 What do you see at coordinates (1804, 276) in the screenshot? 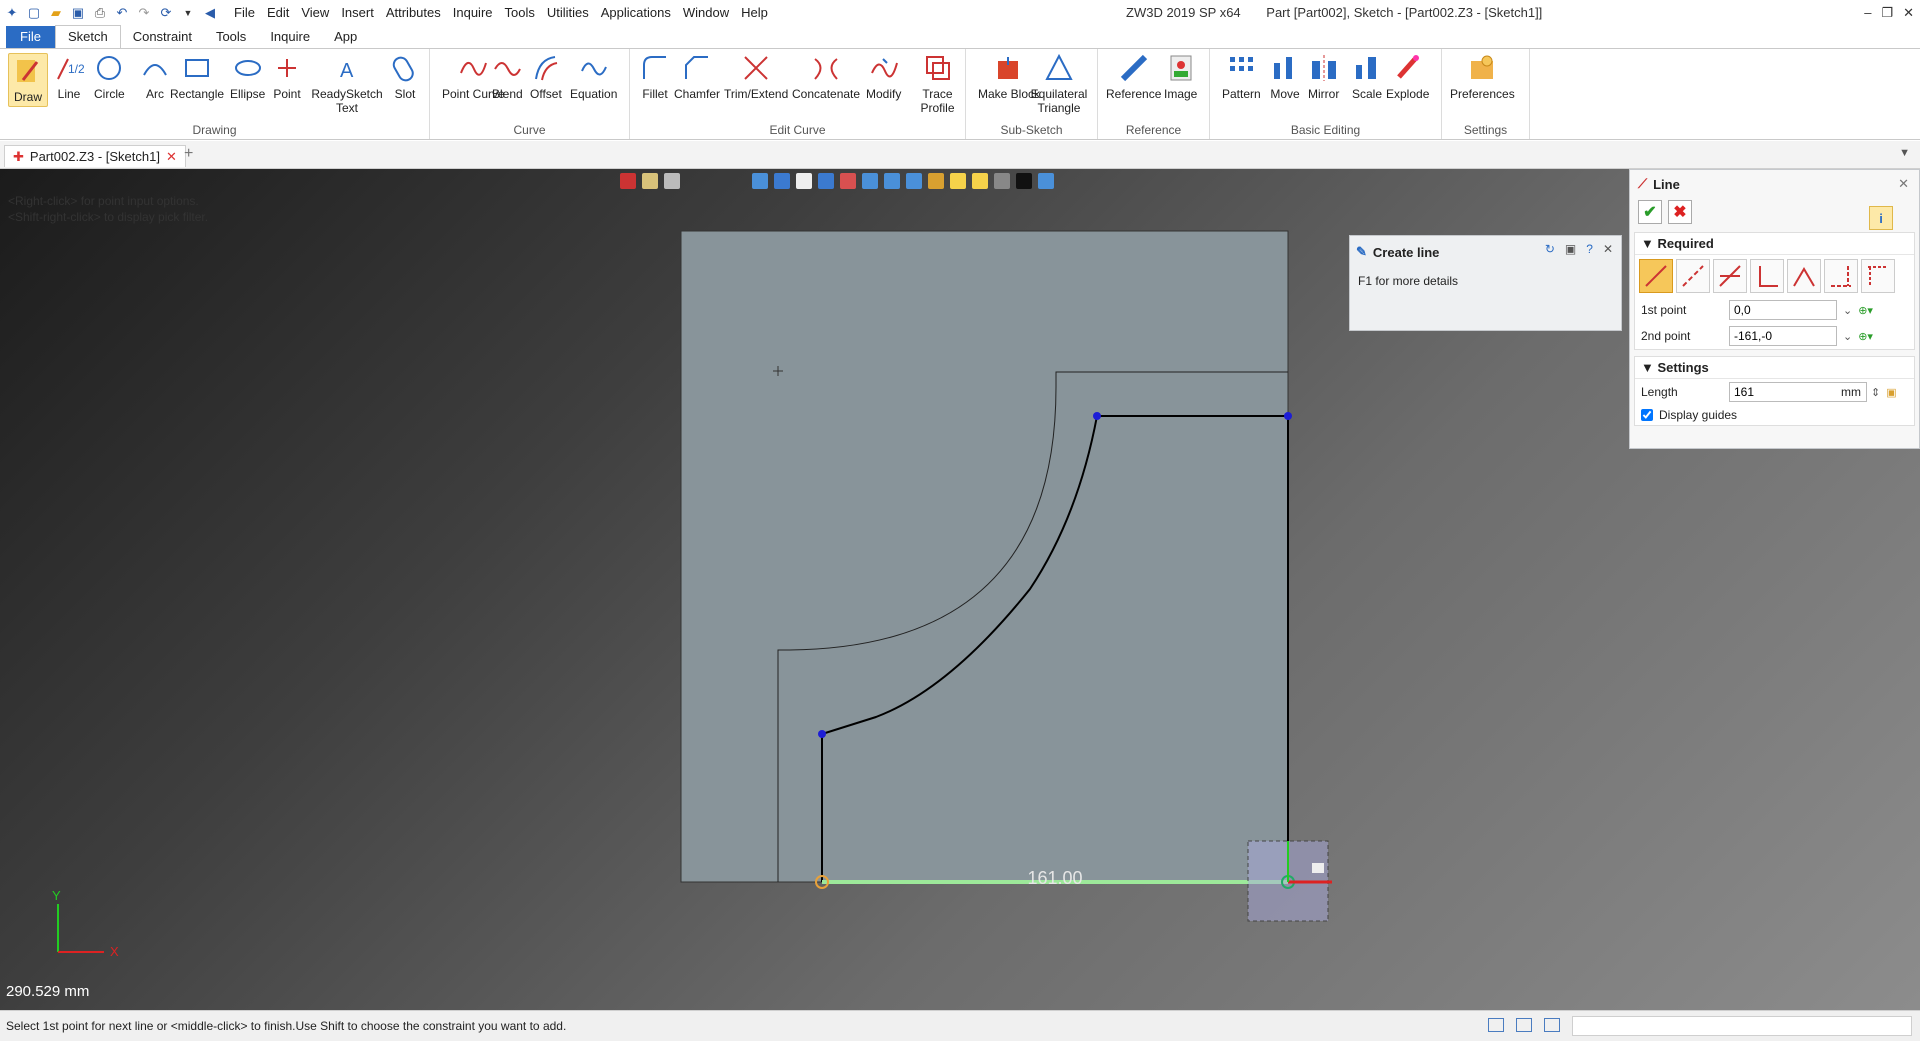
I see `mode-bisector` at bounding box center [1804, 276].